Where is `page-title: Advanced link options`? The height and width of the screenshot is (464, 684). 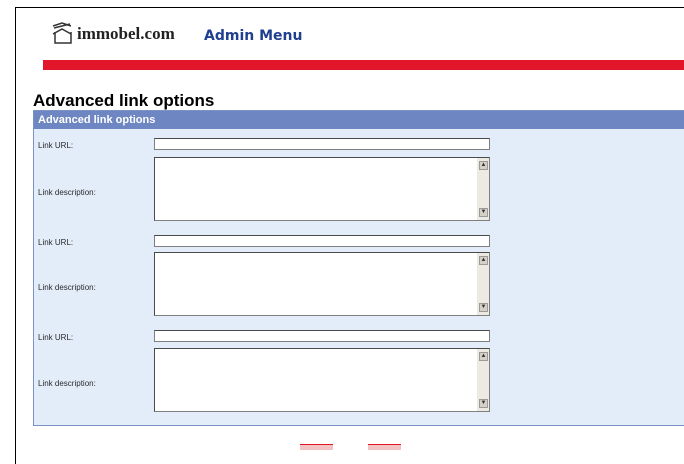 page-title: Advanced link options is located at coordinates (124, 100).